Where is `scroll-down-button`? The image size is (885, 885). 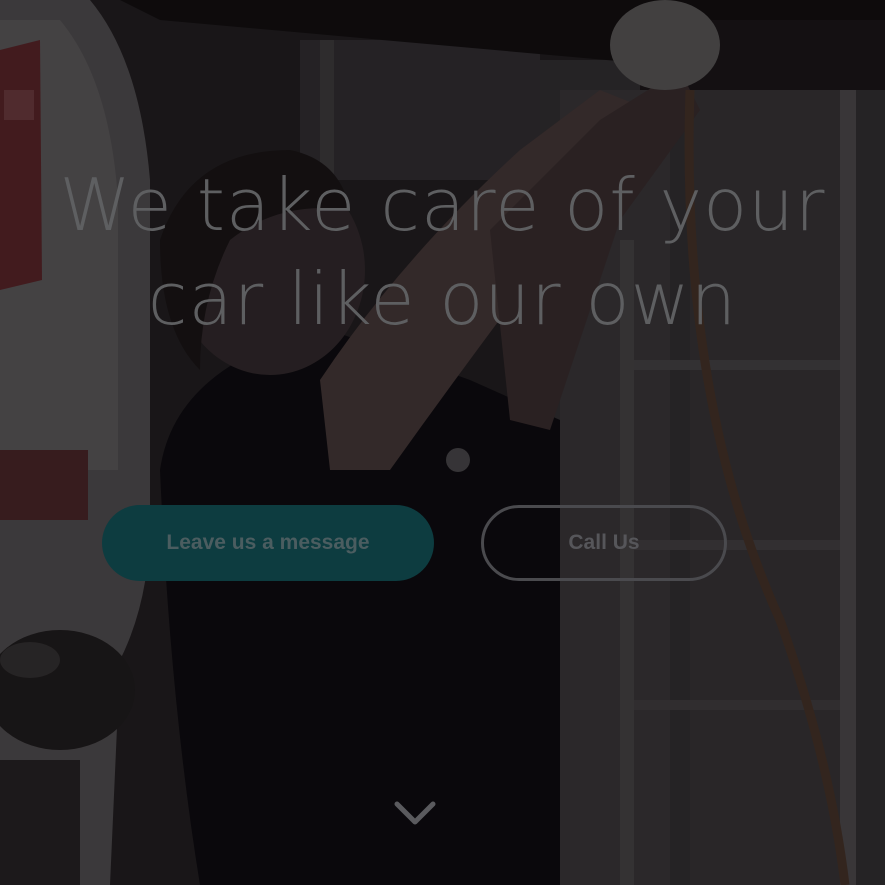 scroll-down-button is located at coordinates (415, 814).